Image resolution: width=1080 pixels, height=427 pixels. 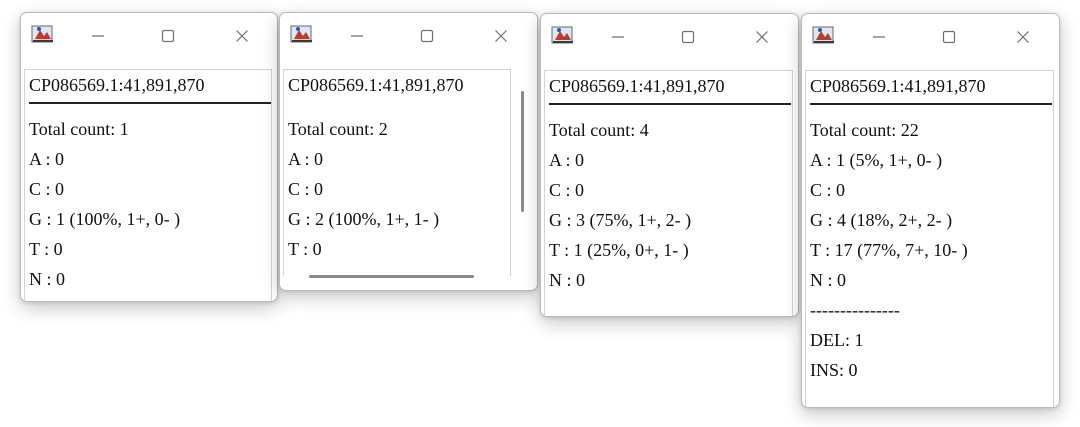 I want to click on base-t: T : 17 (77%, 7+, 10- ), so click(x=889, y=250).